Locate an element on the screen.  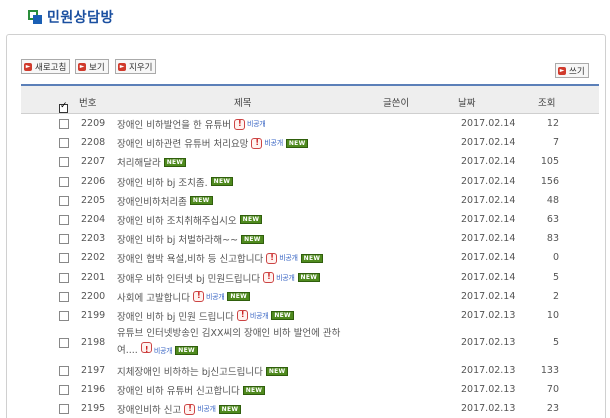
post-title-link: 장애인 비하 bj 민원 드립니다 비공개NEW is located at coordinates (205, 316).